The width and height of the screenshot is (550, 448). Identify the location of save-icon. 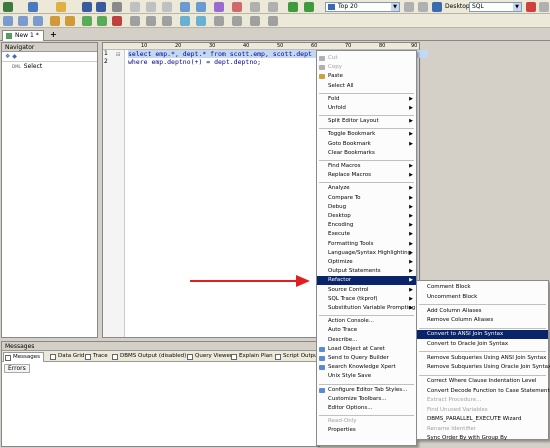
(87, 7).